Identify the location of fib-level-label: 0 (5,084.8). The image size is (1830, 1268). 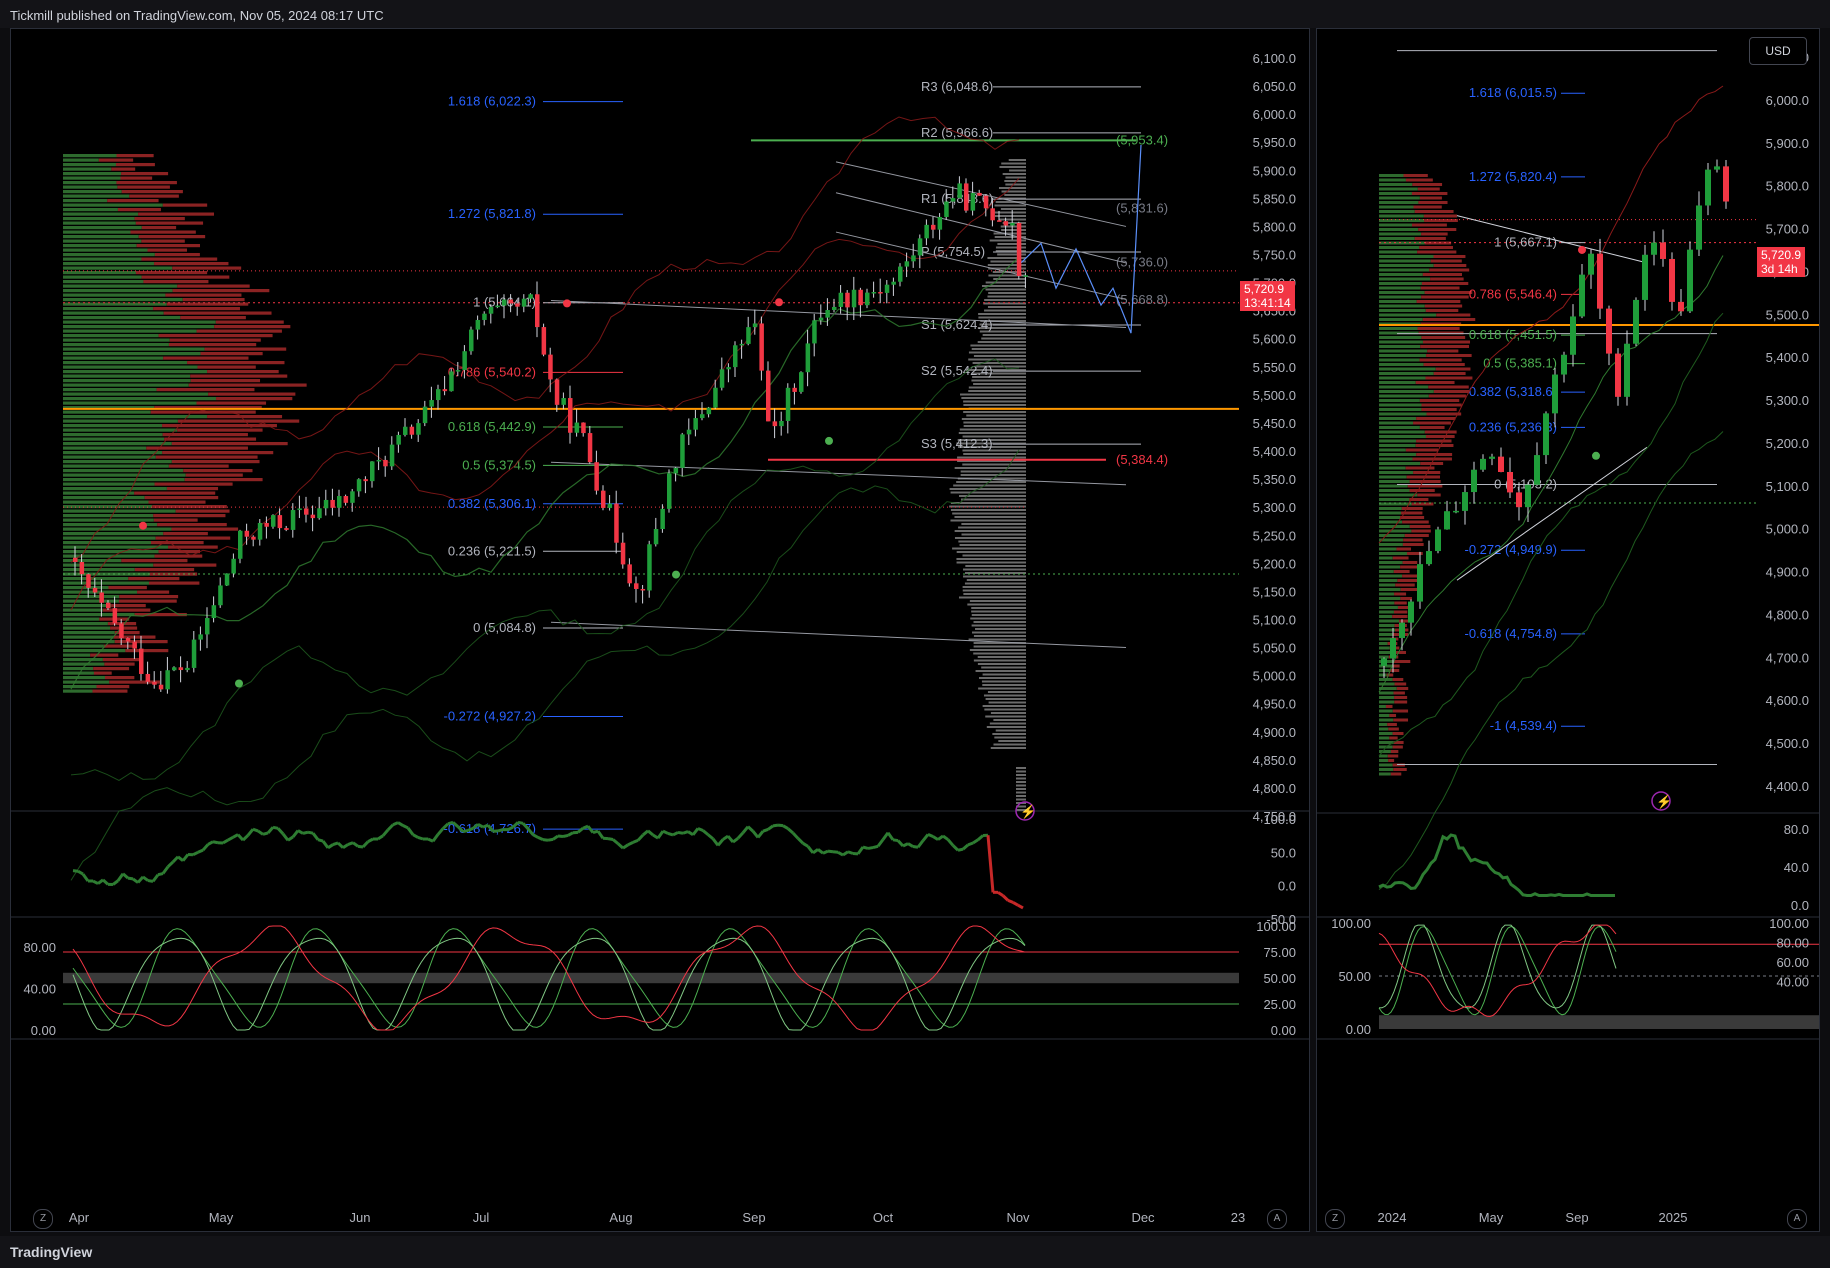
(504, 627).